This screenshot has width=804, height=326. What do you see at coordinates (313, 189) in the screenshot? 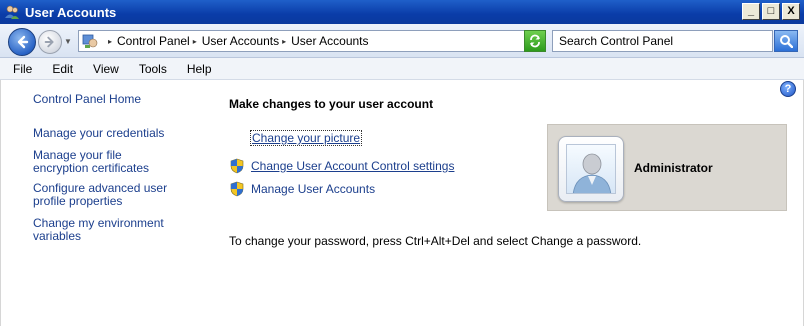
I see `manage-accounts-link: Manage User Accounts` at bounding box center [313, 189].